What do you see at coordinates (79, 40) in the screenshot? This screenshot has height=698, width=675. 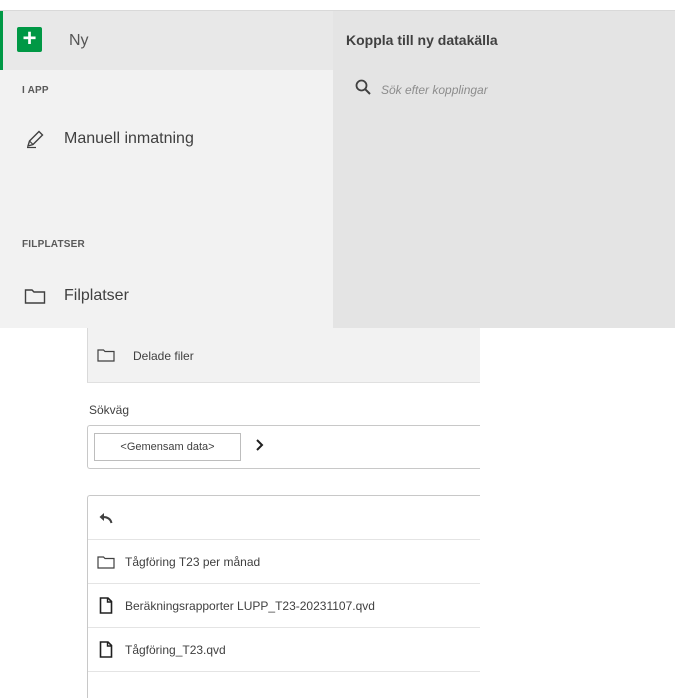 I see `new-connection-label: Ny` at bounding box center [79, 40].